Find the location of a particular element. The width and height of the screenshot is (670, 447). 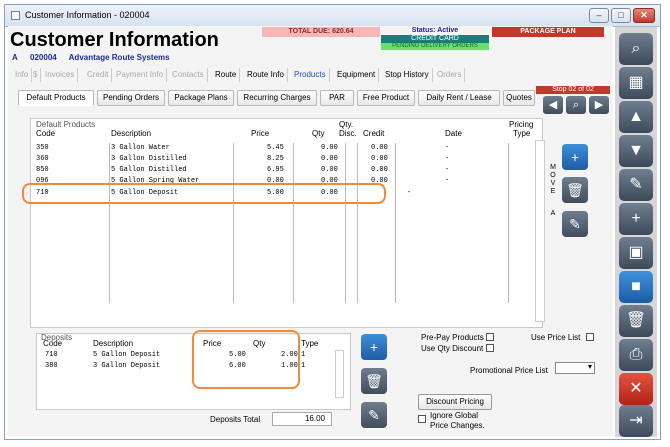

tab-invoices: Invoices is located at coordinates (60, 75).